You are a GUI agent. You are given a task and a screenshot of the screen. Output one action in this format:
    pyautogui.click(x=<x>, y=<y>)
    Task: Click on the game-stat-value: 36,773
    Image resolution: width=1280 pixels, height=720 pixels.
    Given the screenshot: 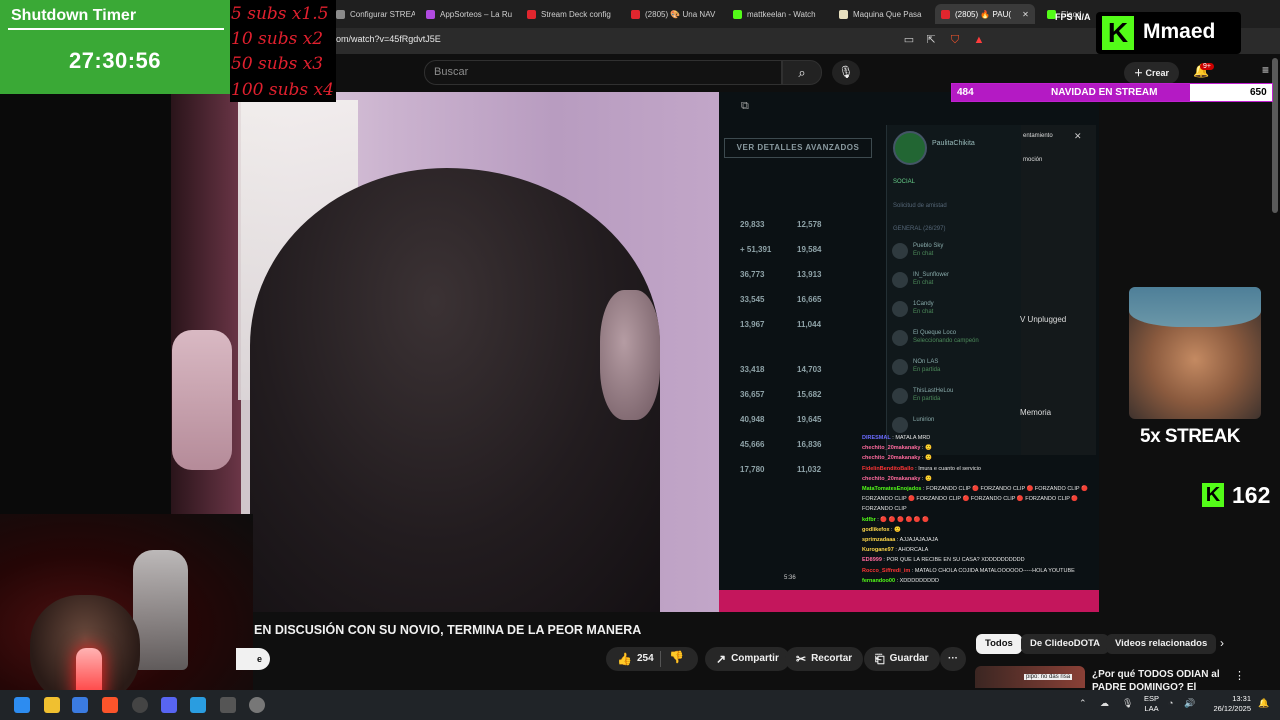 What is the action you would take?
    pyautogui.click(x=752, y=274)
    